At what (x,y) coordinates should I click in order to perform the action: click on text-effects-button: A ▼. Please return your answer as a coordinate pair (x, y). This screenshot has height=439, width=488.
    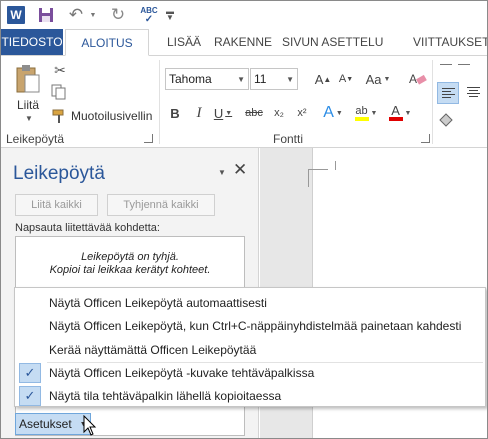
    Looking at the image, I should click on (333, 113).